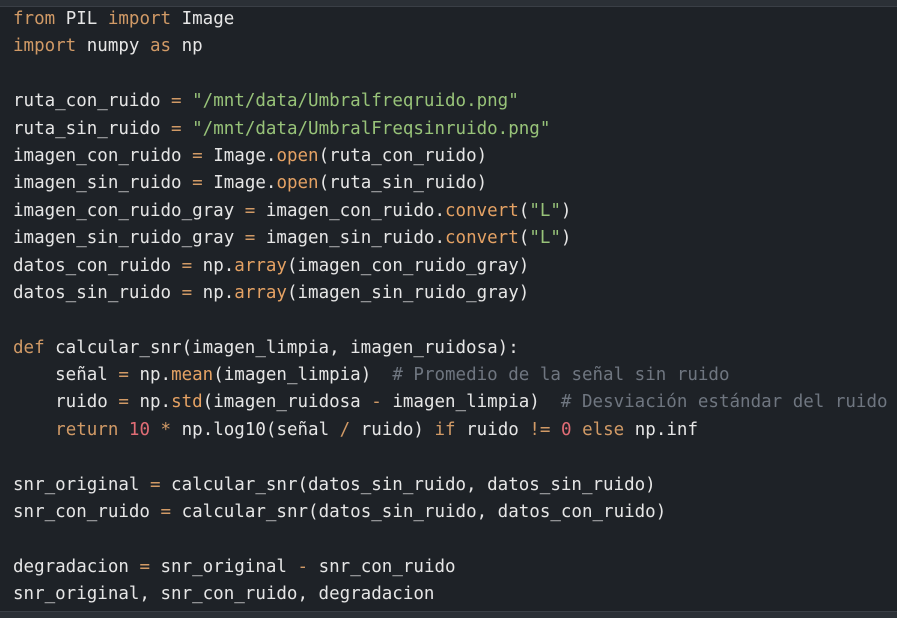 This screenshot has height=618, width=897. Describe the element at coordinates (192, 375) in the screenshot. I see `function-token: mean` at that location.